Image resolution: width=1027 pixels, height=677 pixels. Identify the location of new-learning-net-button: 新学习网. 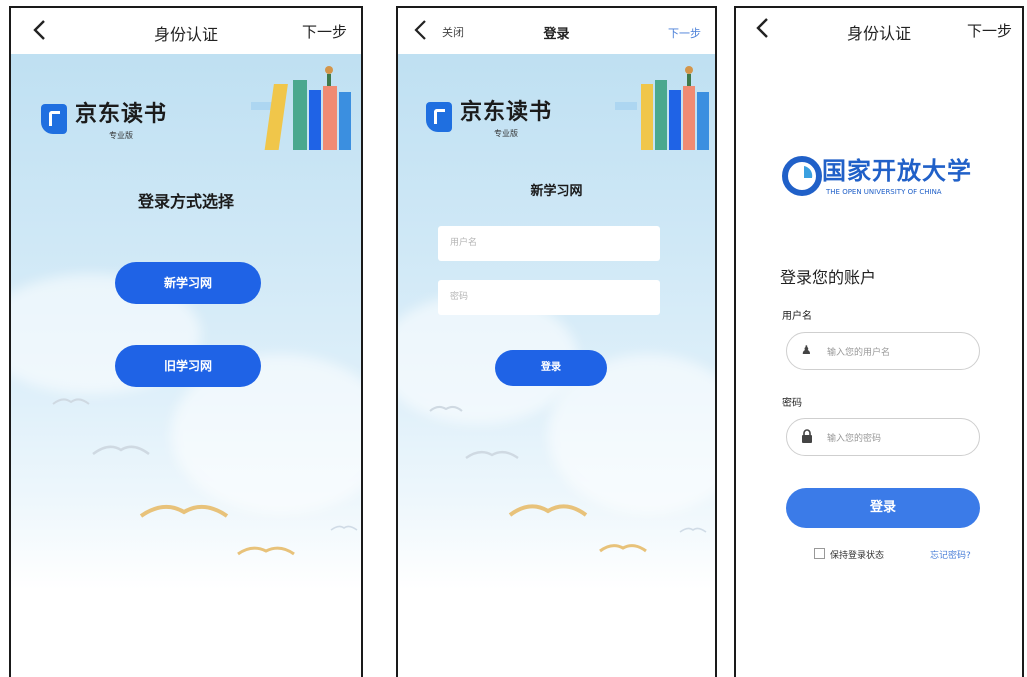
(188, 283).